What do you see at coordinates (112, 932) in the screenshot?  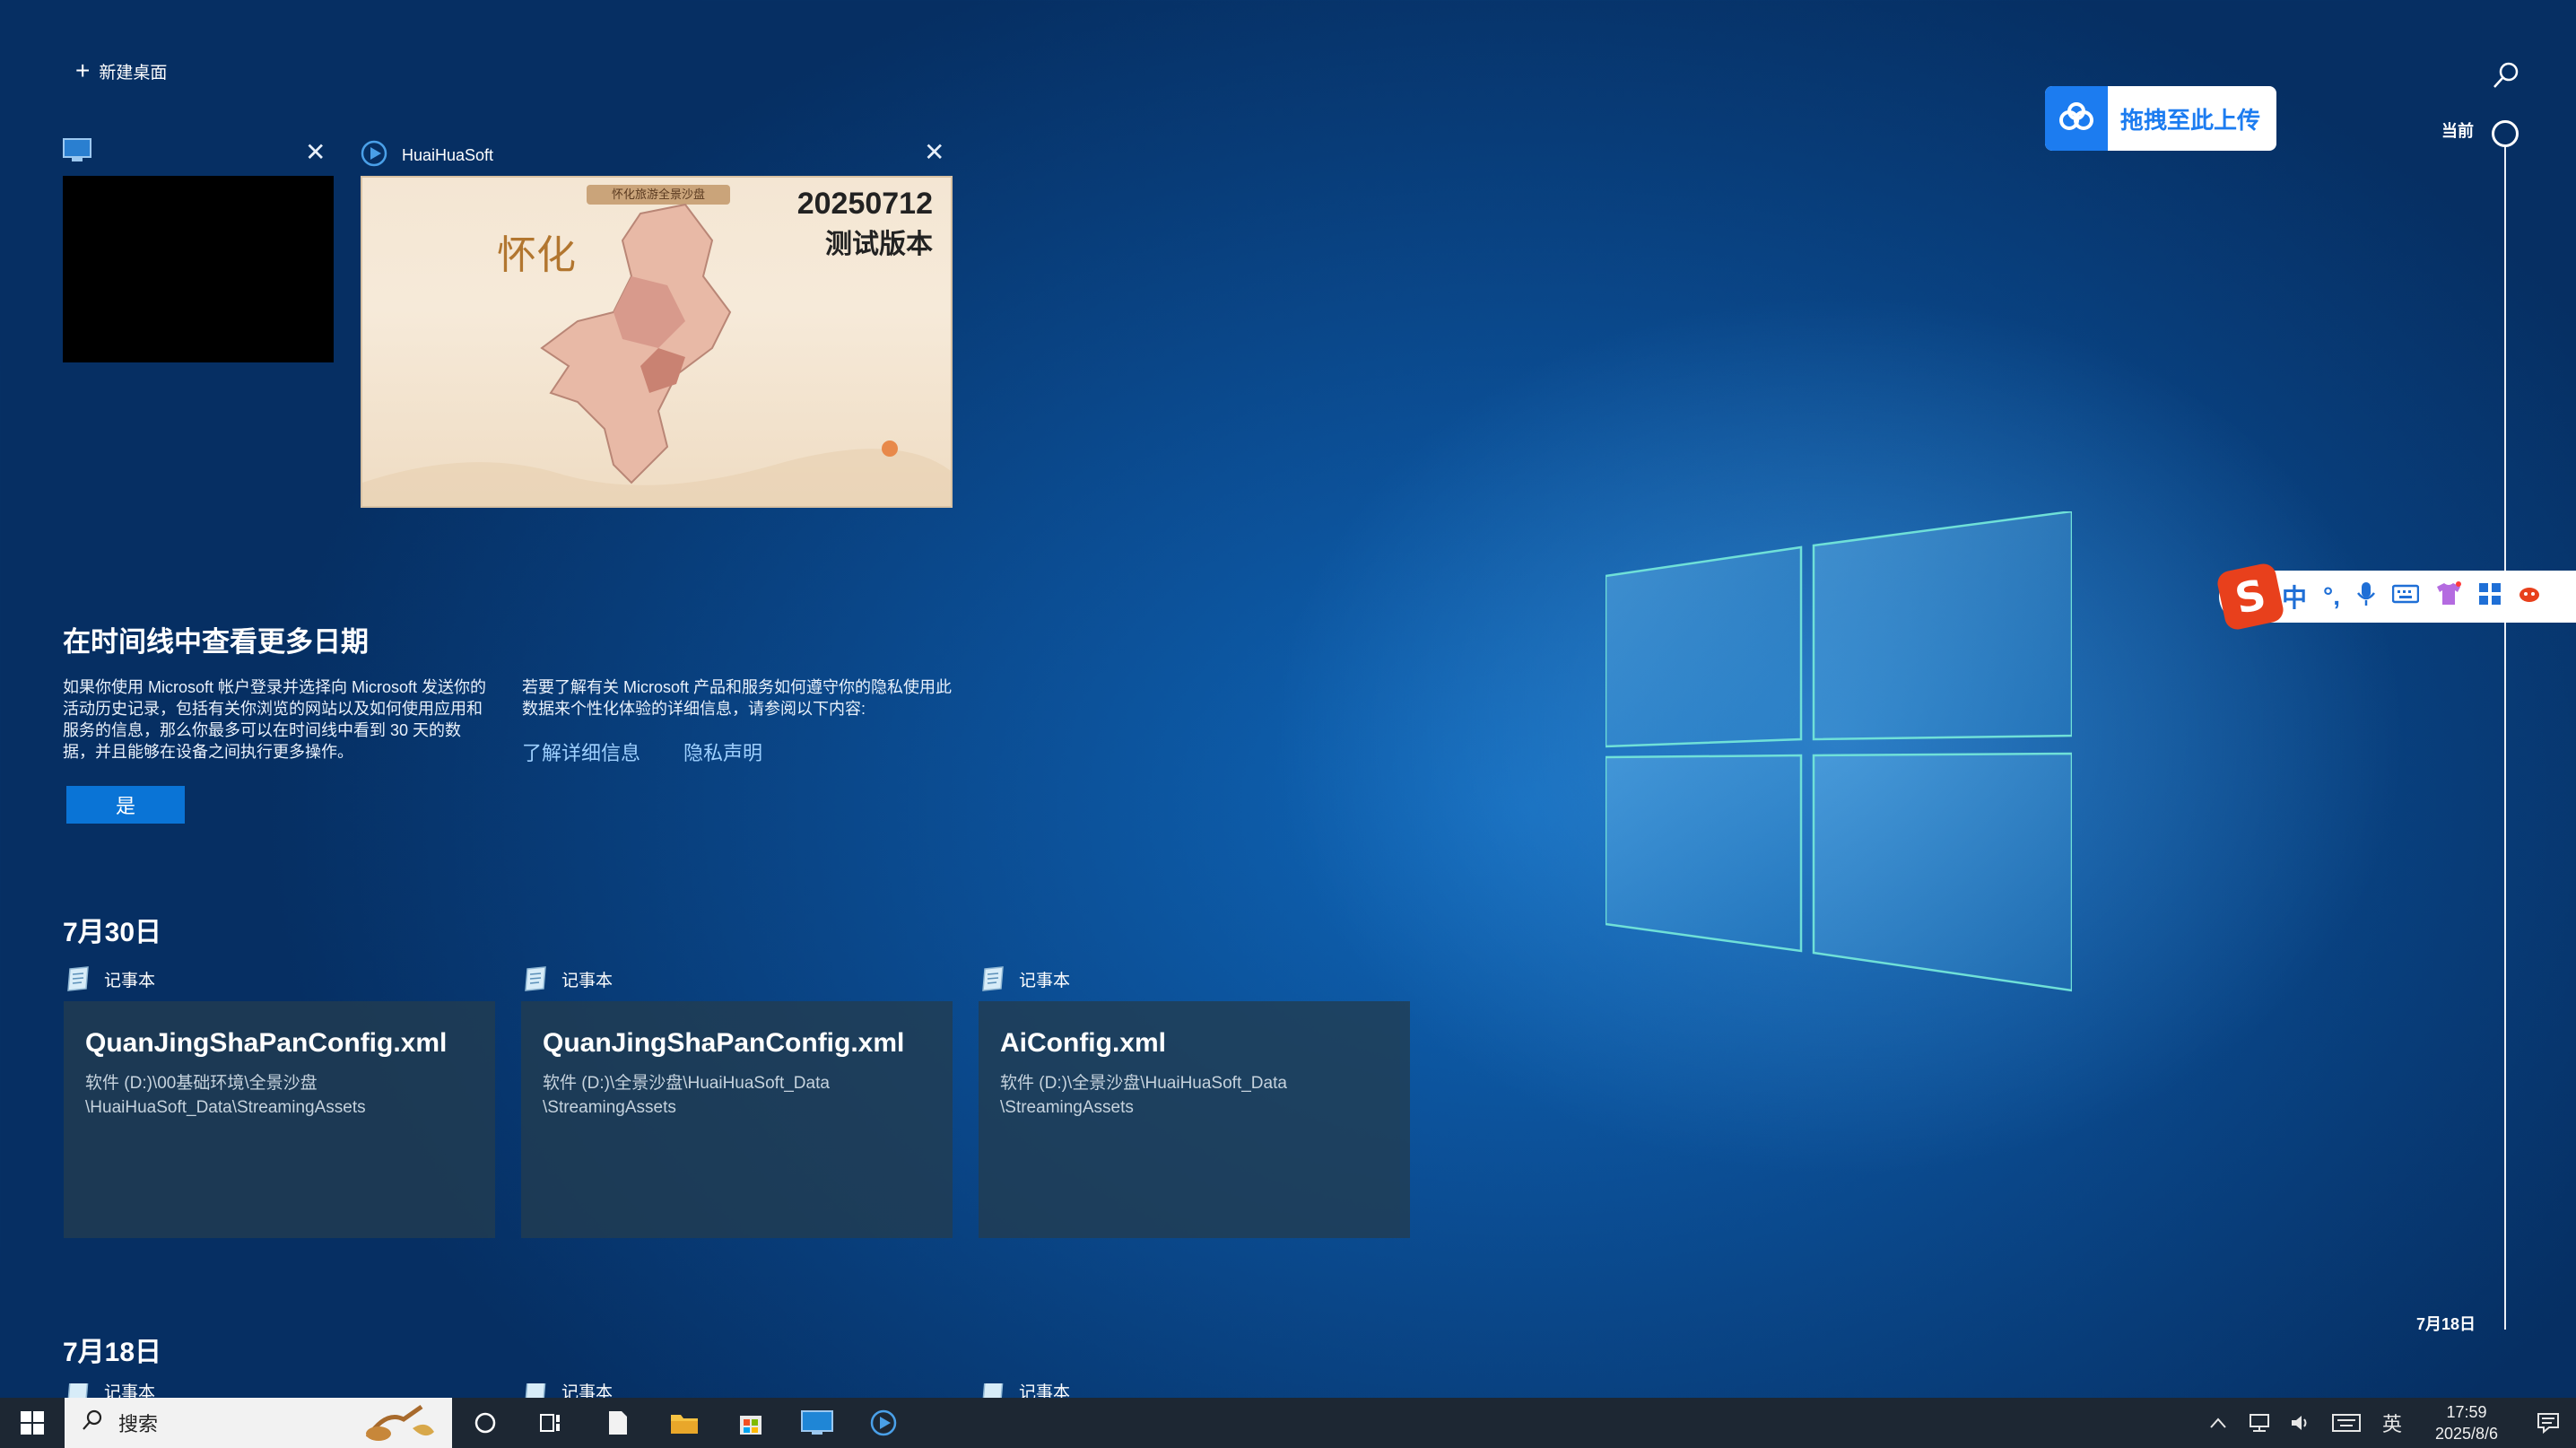 I see `date-heading-jul30: 7月30日` at bounding box center [112, 932].